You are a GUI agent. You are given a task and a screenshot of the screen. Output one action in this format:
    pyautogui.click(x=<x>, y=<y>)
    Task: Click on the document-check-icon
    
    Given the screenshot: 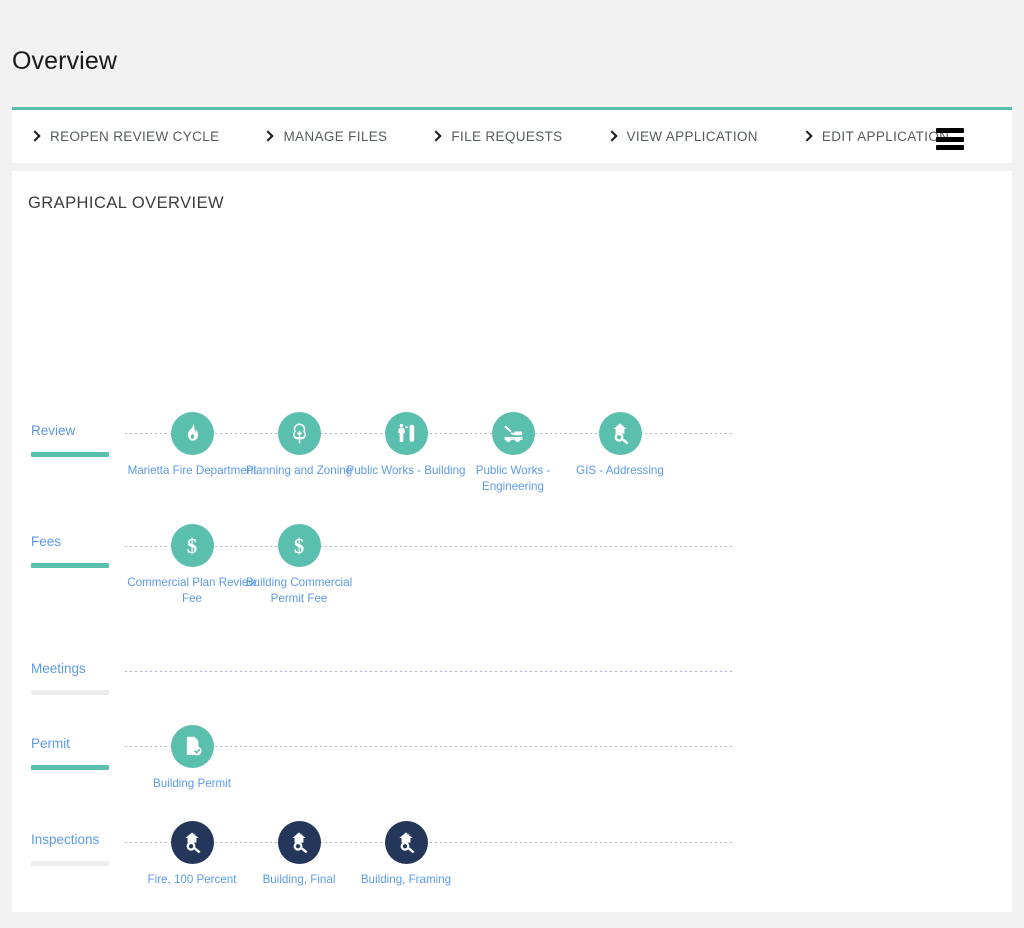 What is the action you would take?
    pyautogui.click(x=192, y=746)
    